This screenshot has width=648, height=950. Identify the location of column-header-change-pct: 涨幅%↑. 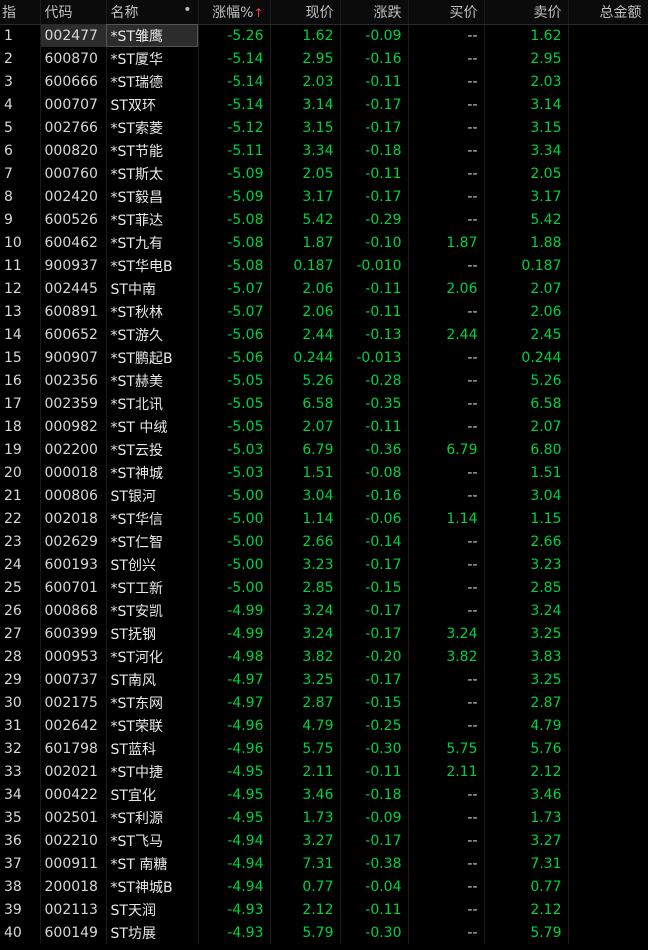
(234, 12).